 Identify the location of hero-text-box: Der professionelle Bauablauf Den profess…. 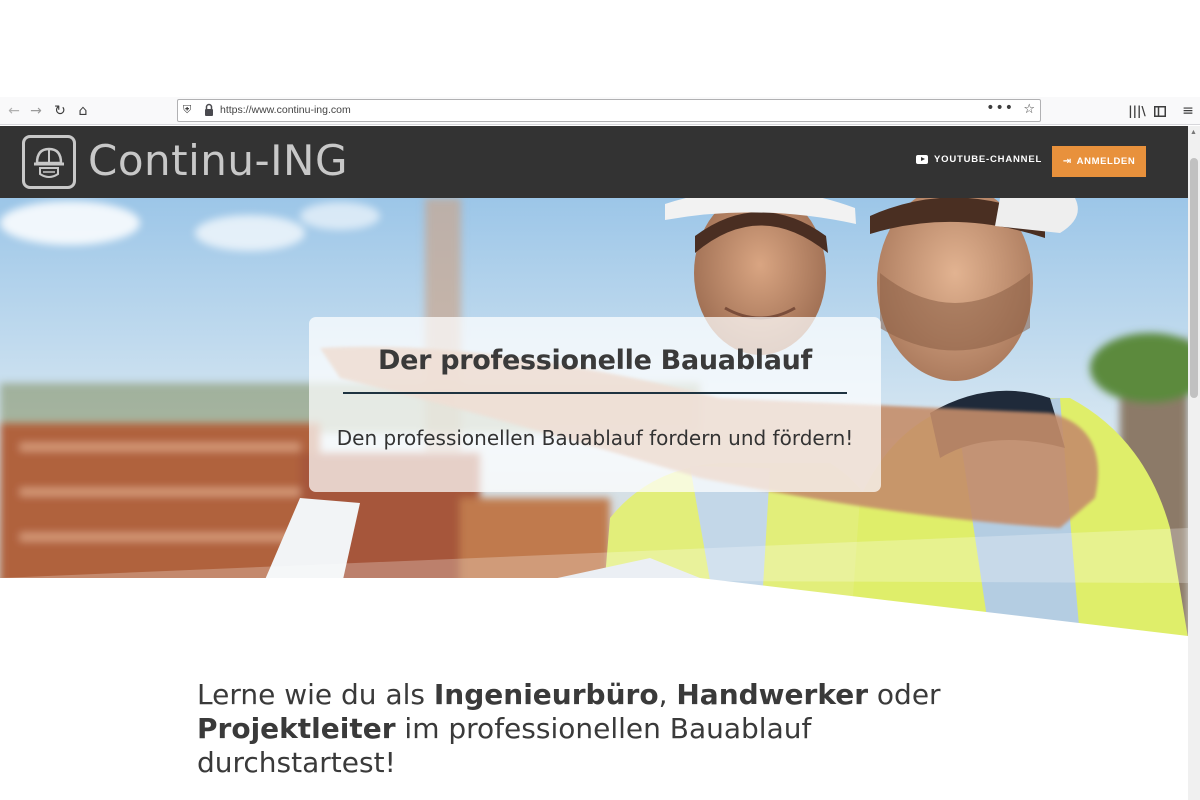
(595, 404).